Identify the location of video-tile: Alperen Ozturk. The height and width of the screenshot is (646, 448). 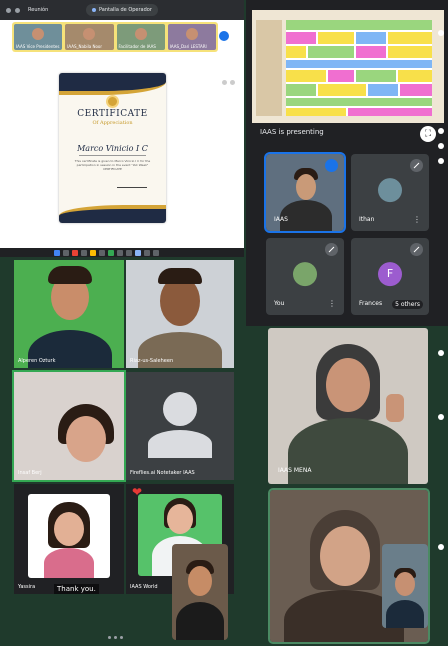
(69, 314).